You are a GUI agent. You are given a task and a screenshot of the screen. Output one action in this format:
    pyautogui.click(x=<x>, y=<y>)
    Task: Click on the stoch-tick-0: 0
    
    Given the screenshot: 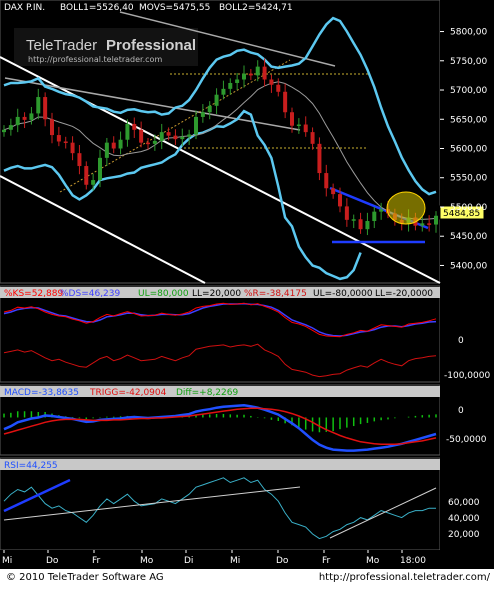 What is the action you would take?
    pyautogui.click(x=461, y=341)
    